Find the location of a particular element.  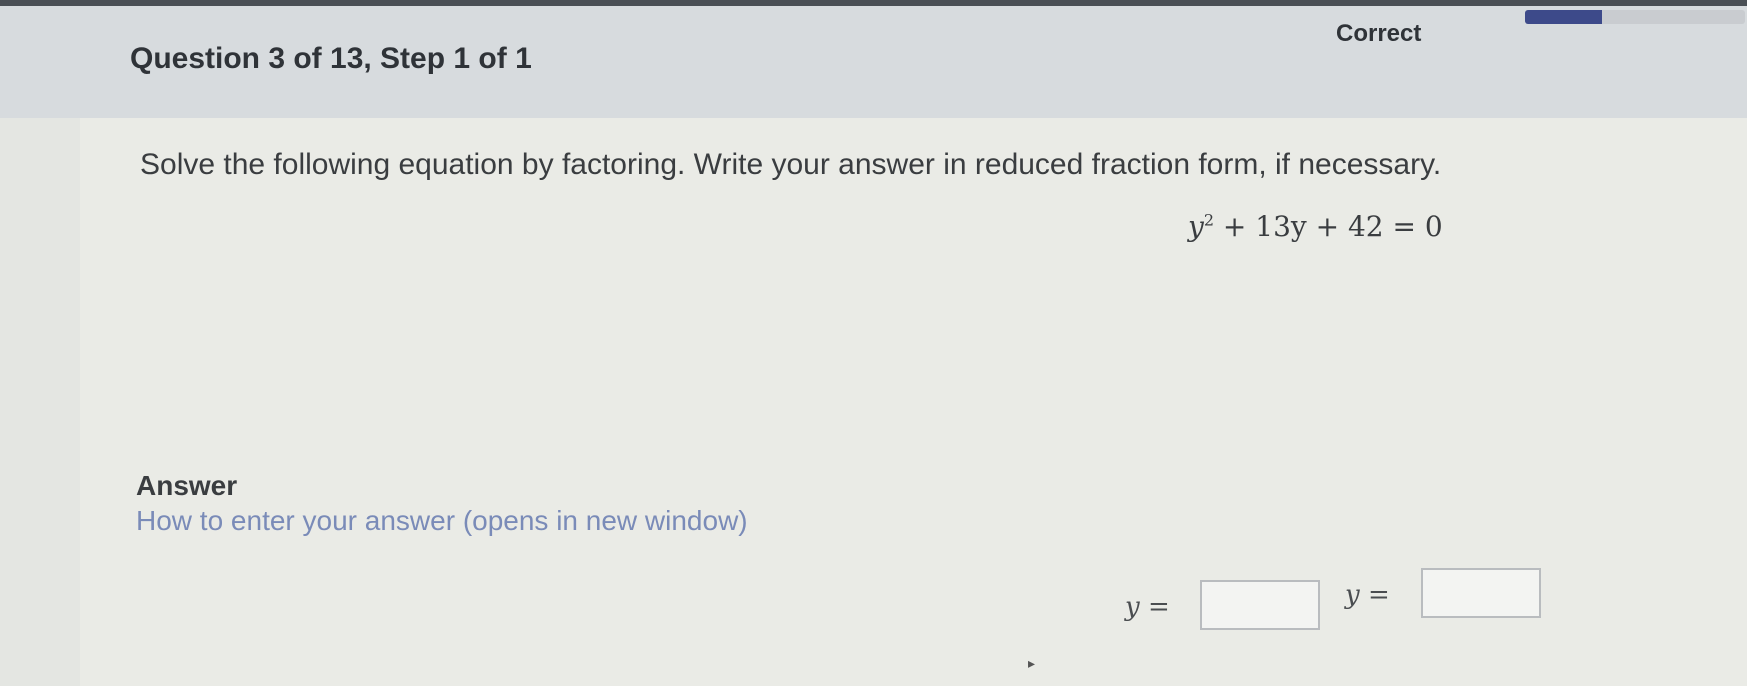

mouse-cursor-icon: ▸ is located at coordinates (1032, 663).